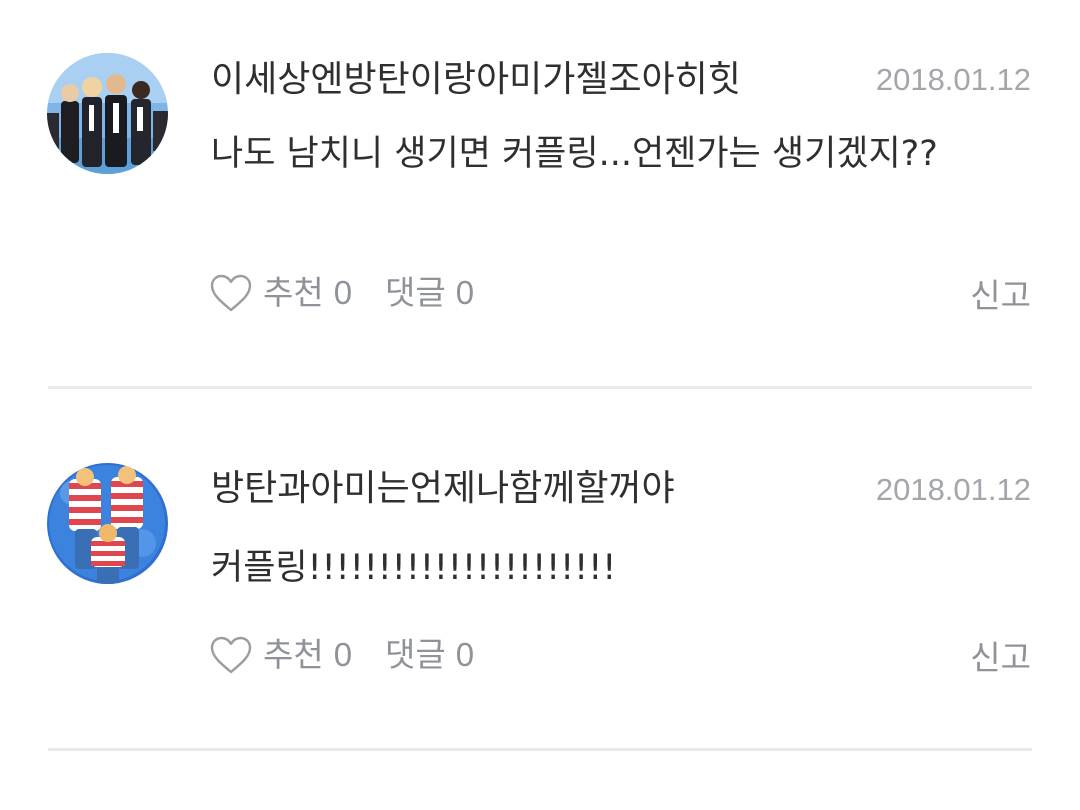 The image size is (1080, 810). I want to click on comment-username: 방탄과아미는언제나함께할꺼야, so click(443, 489).